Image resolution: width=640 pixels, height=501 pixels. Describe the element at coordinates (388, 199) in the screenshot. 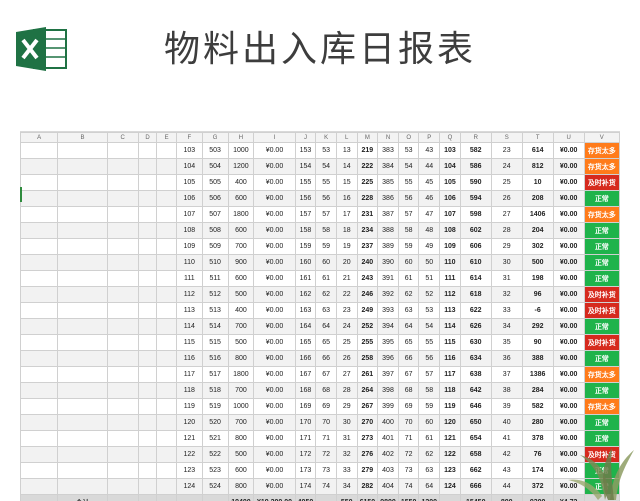

I see `cell-n: 386` at that location.